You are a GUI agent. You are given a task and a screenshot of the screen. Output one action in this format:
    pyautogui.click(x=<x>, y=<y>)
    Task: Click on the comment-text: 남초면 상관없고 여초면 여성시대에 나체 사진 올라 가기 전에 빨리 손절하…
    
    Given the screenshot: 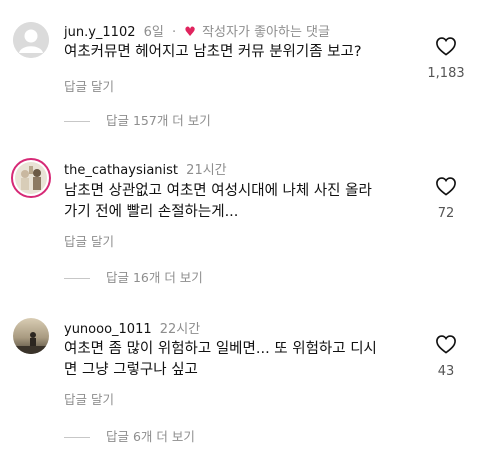 What is the action you would take?
    pyautogui.click(x=234, y=202)
    